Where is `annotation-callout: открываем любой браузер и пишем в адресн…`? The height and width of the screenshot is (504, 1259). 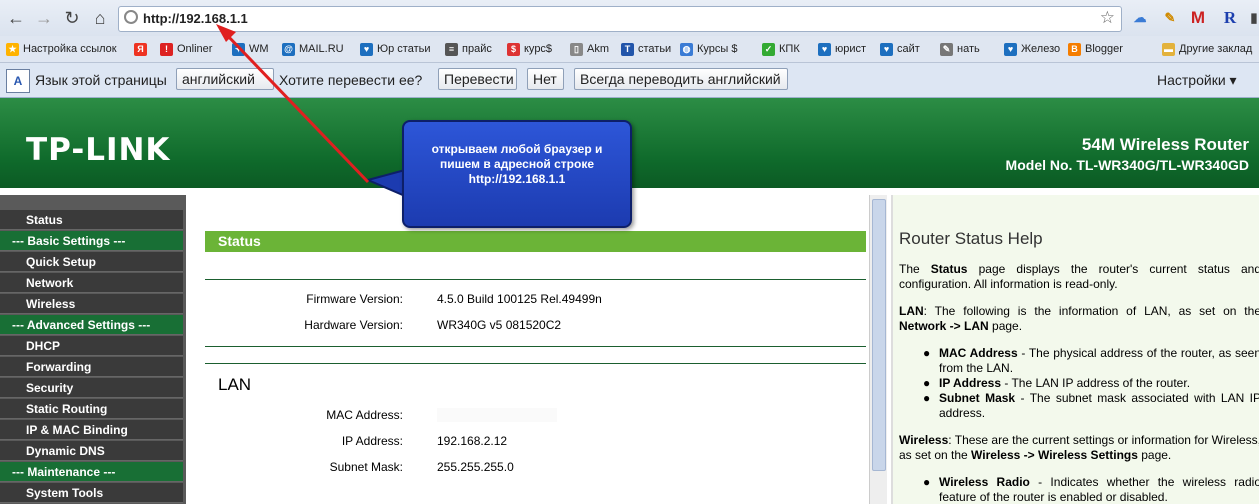
annotation-callout: открываем любой браузер и пишем в адресн… is located at coordinates (517, 174).